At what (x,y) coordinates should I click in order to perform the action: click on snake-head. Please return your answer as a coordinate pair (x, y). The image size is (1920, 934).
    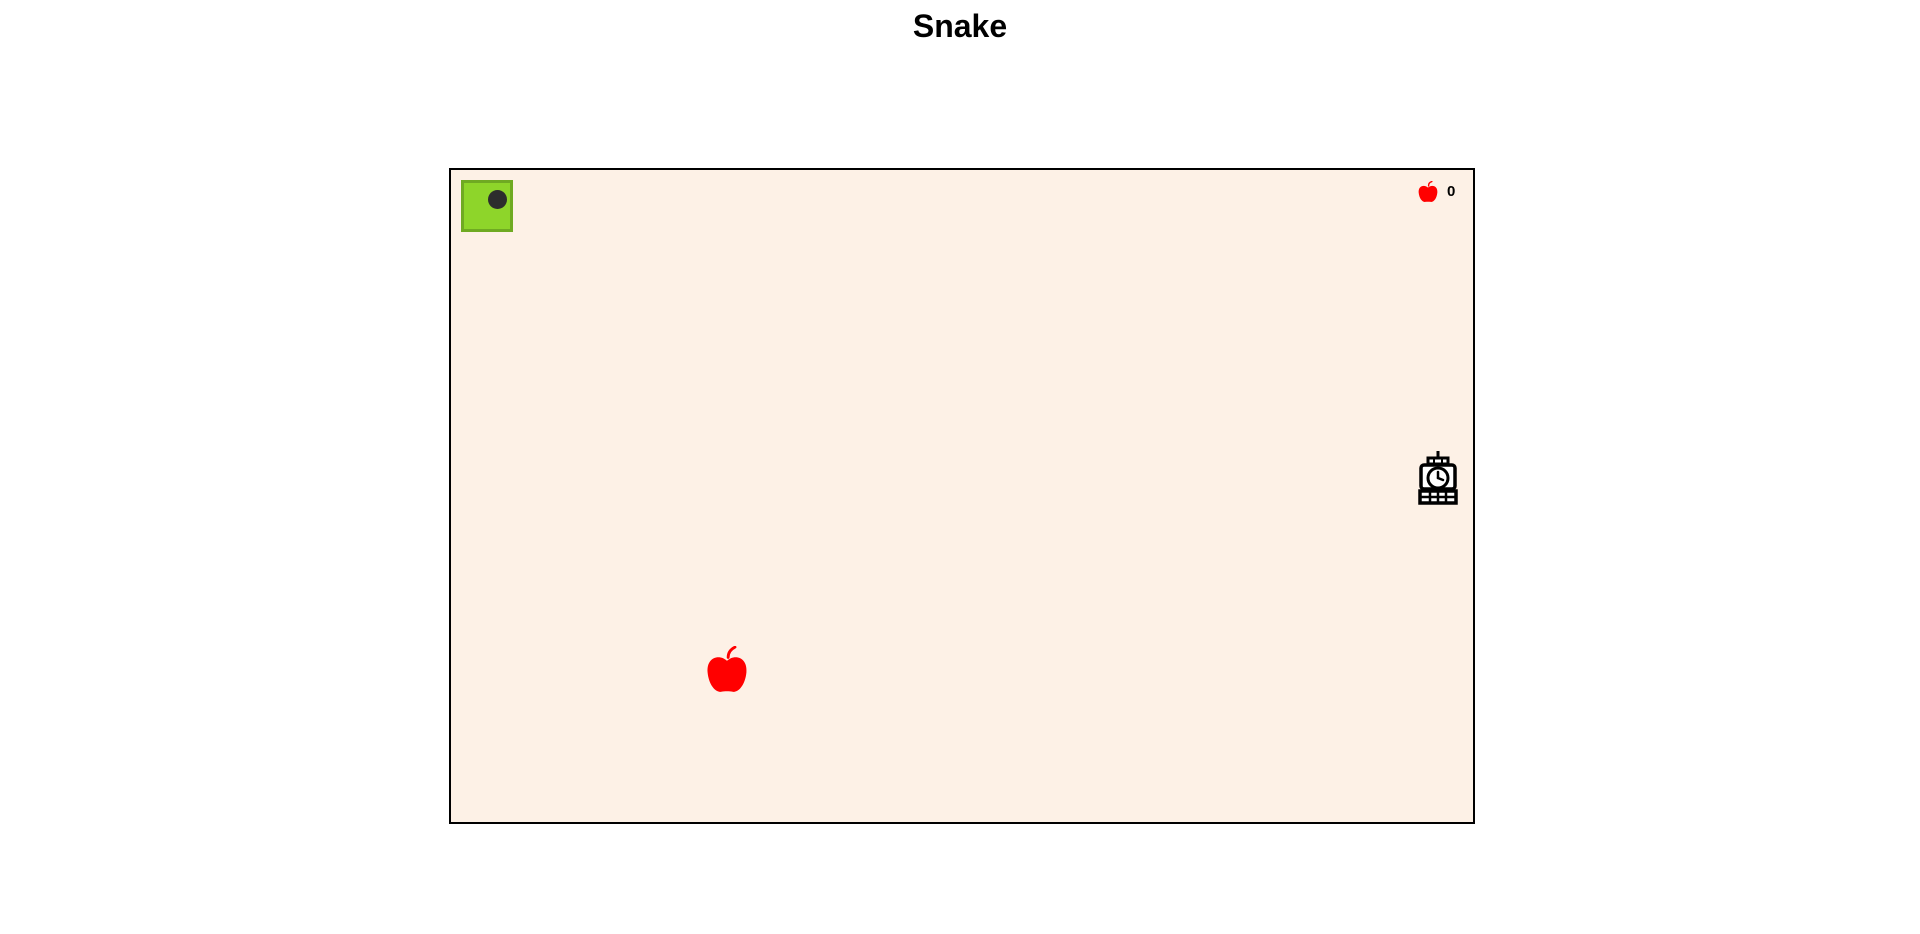
    Looking at the image, I should click on (487, 206).